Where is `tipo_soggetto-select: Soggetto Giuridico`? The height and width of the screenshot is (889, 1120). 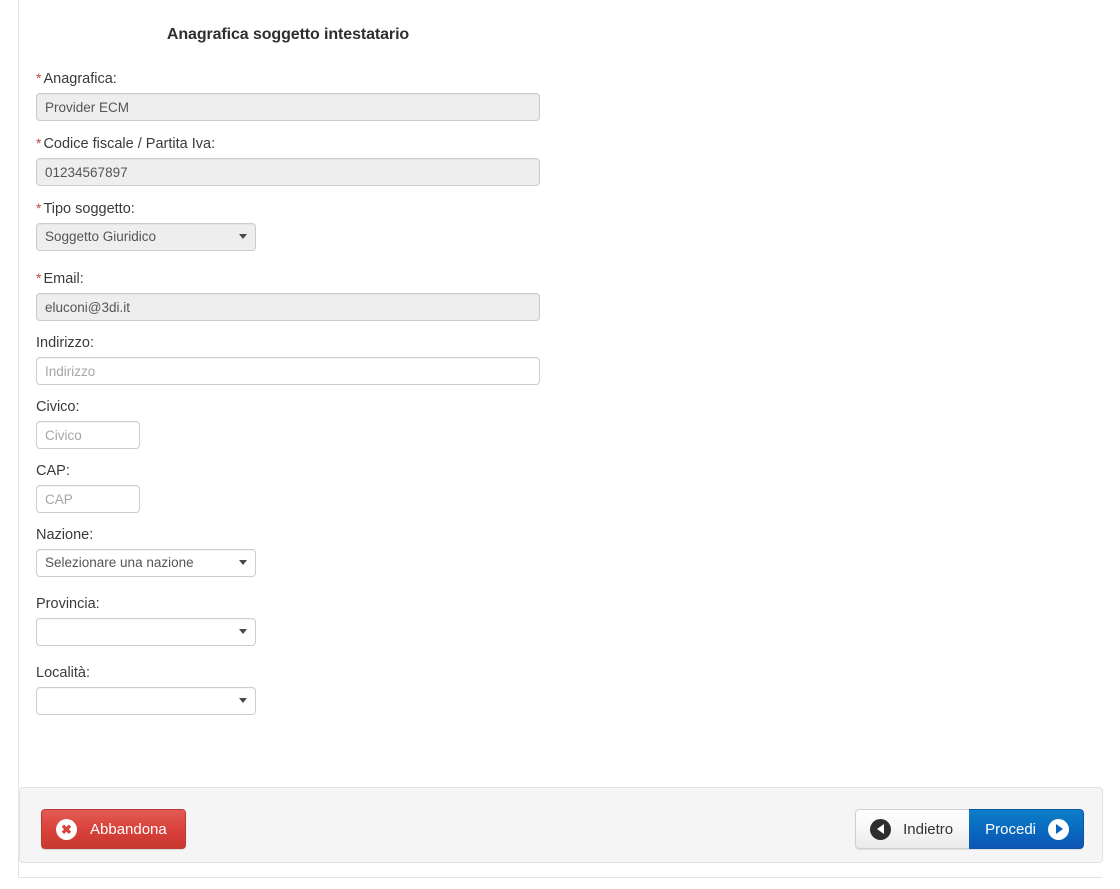
tipo_soggetto-select: Soggetto Giuridico is located at coordinates (146, 237).